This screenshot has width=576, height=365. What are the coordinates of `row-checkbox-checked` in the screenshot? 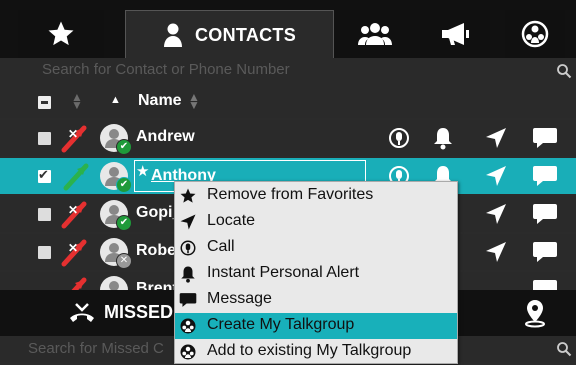 It's located at (44, 175).